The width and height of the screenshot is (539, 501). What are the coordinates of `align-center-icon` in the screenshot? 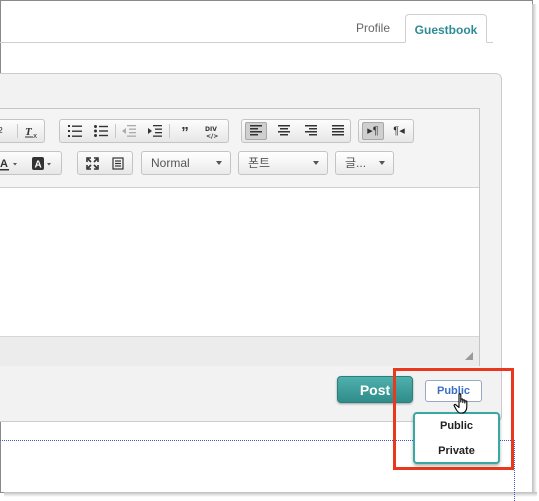 It's located at (284, 131).